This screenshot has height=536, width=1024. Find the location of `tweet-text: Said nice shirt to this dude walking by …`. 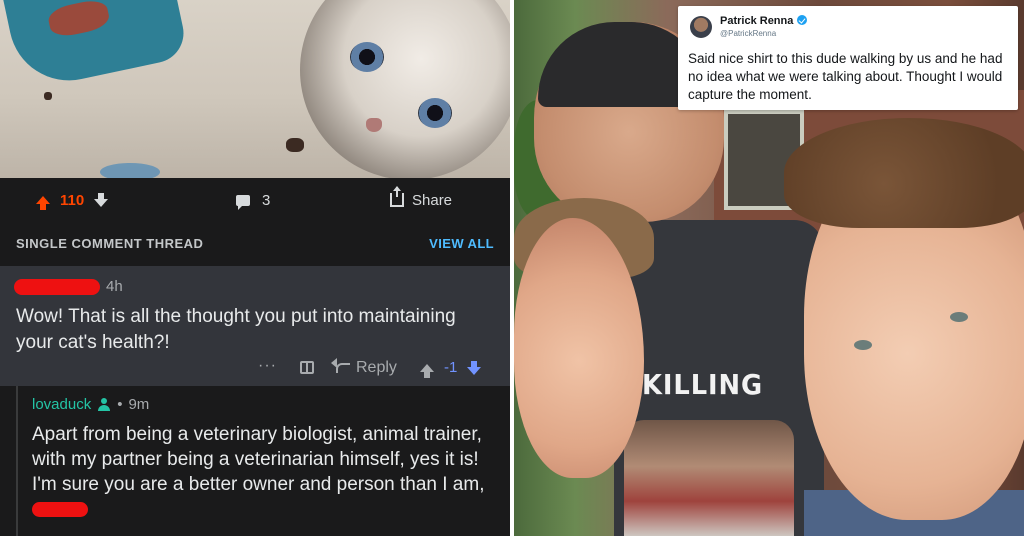

tweet-text: Said nice shirt to this dude walking by … is located at coordinates (845, 76).